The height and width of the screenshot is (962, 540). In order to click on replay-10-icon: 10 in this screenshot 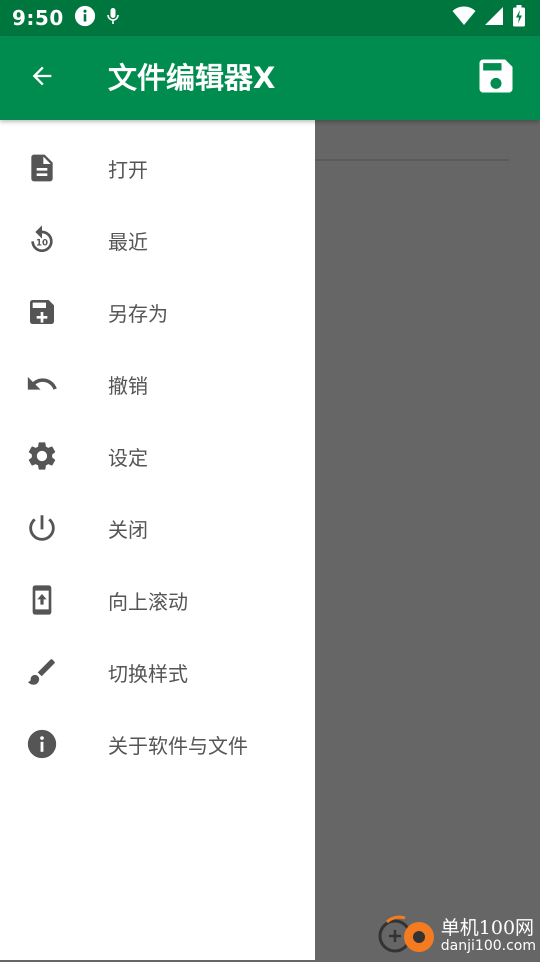, I will do `click(42, 240)`.